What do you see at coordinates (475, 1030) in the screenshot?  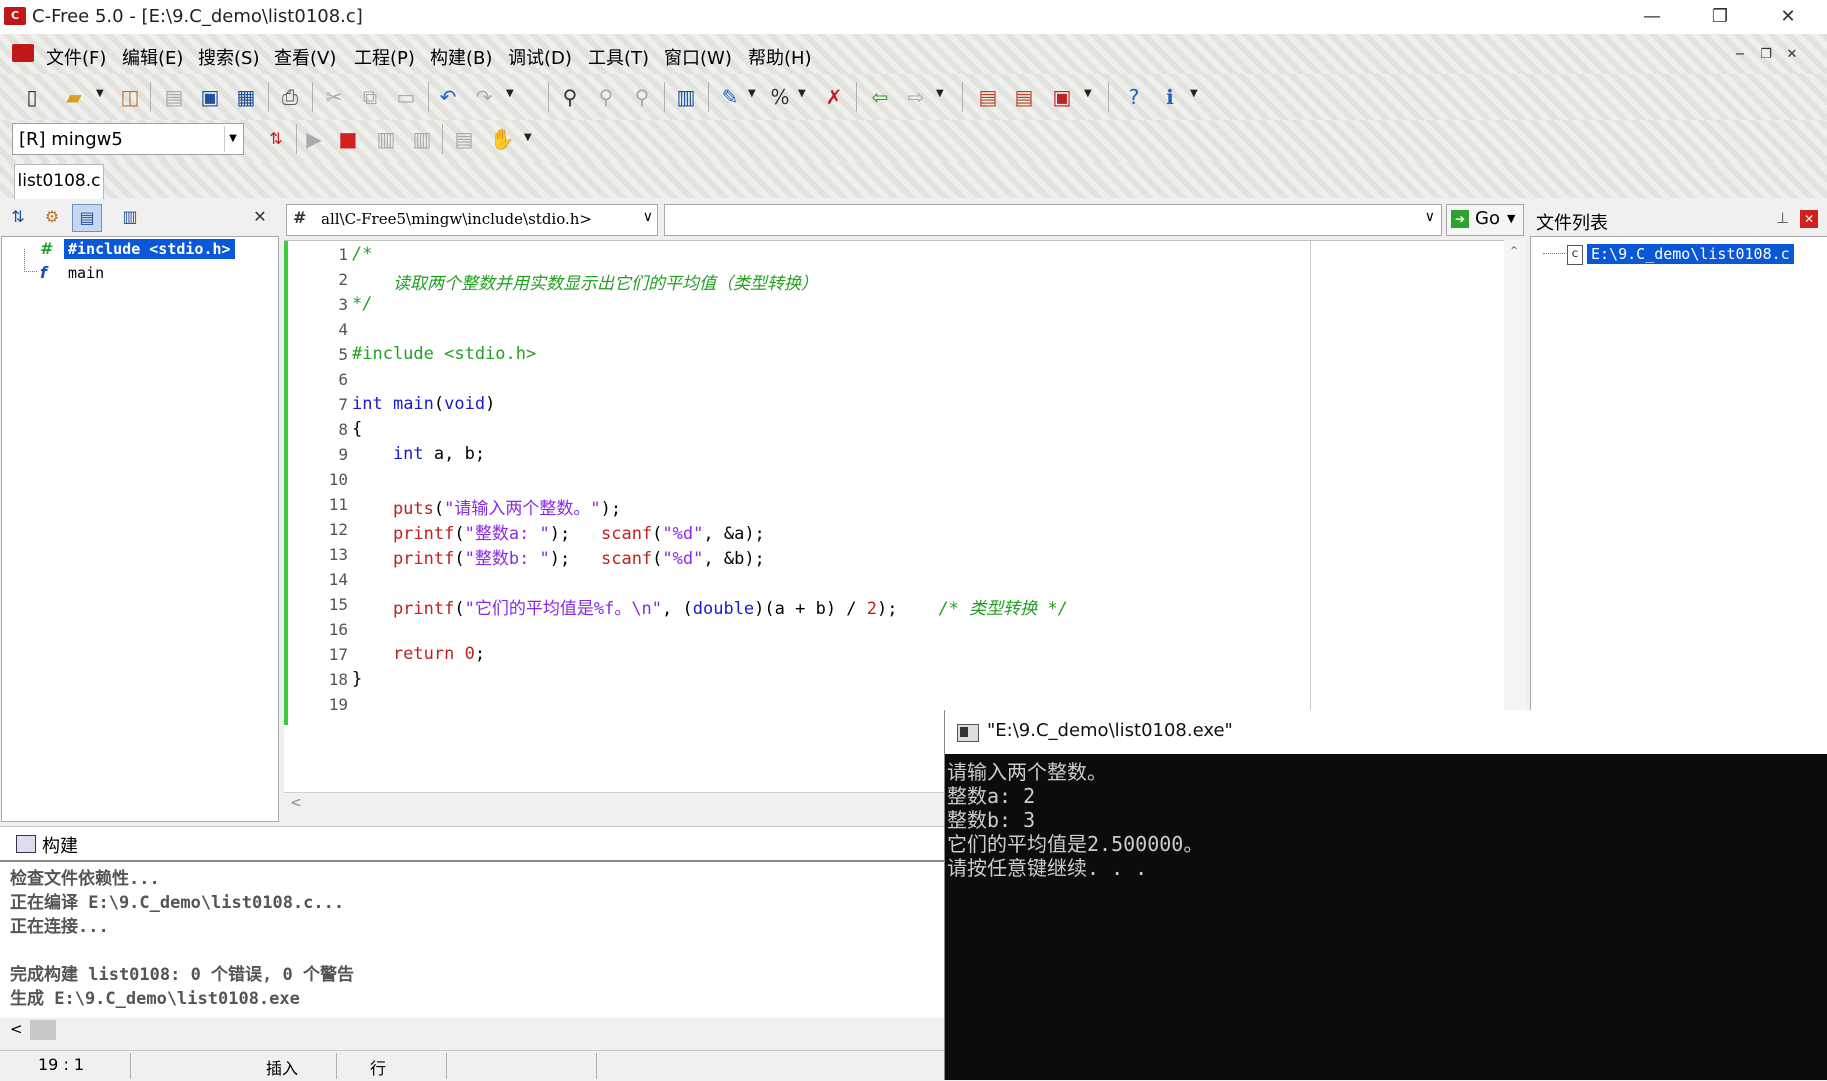 I see `build-horizontal-scrollbar: <` at bounding box center [475, 1030].